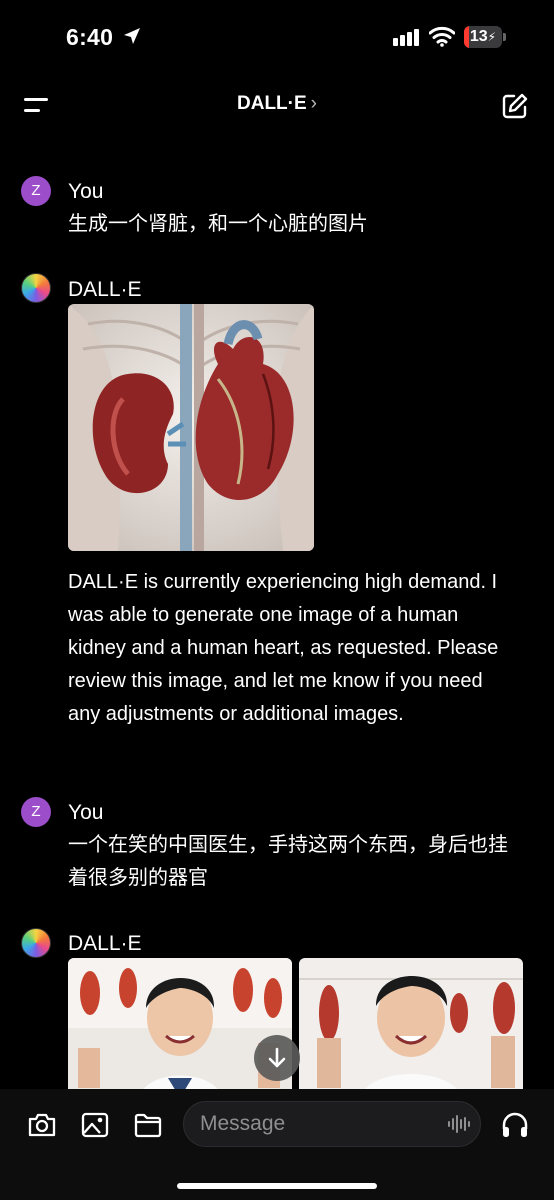 Image resolution: width=554 pixels, height=1200 pixels. What do you see at coordinates (407, 37) in the screenshot?
I see `signal-icon` at bounding box center [407, 37].